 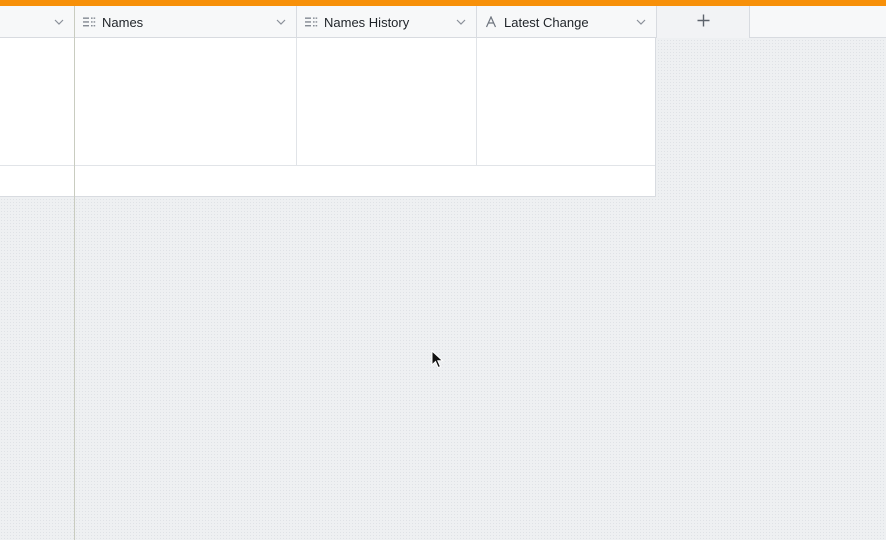 I want to click on add-row-area, so click(x=327, y=181).